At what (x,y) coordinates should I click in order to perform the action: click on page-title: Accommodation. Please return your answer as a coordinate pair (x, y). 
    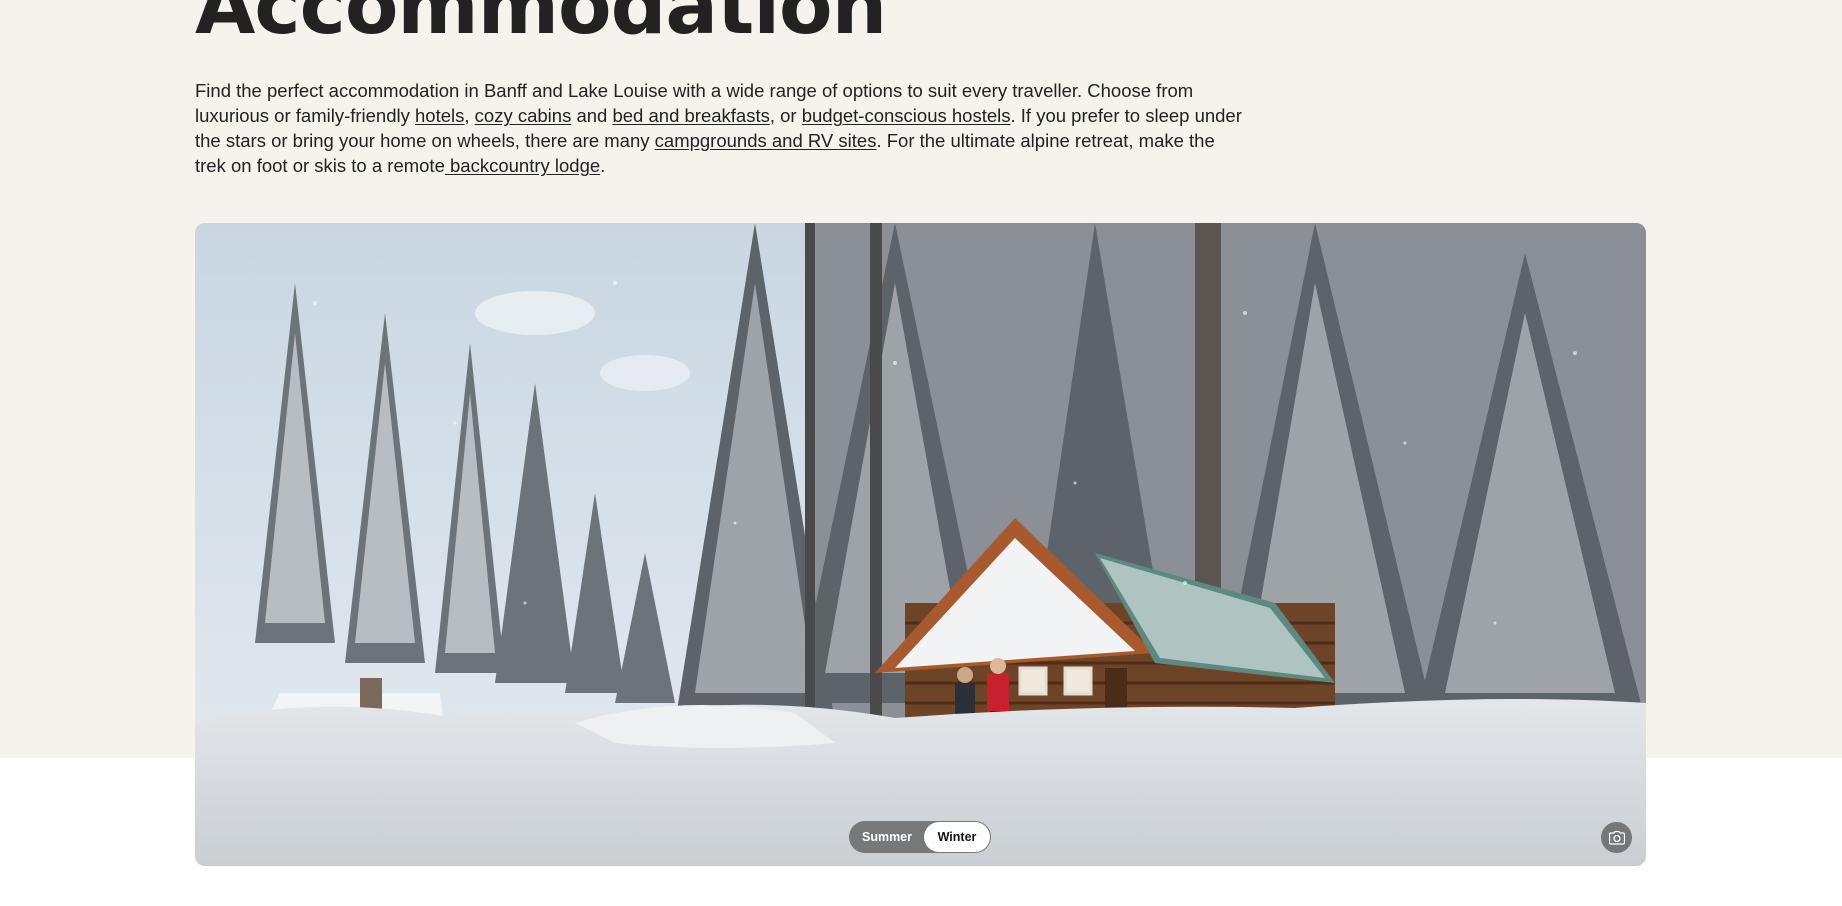
    Looking at the image, I should click on (541, 26).